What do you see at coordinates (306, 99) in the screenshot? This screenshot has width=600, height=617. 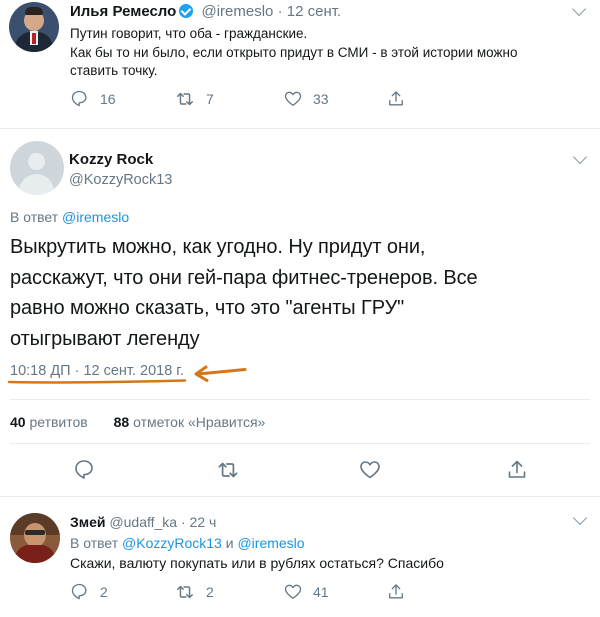 I see `like-button: 33` at bounding box center [306, 99].